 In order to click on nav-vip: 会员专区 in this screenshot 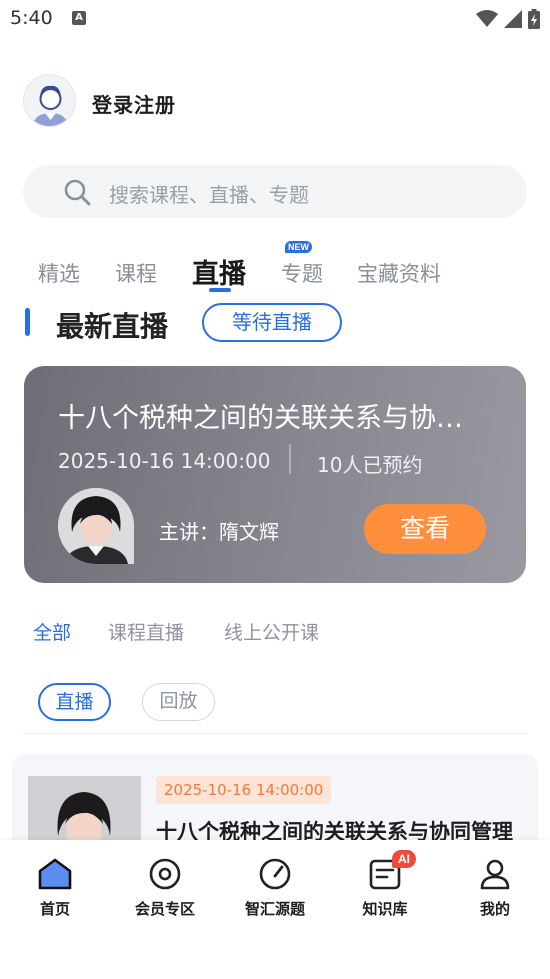, I will do `click(165, 887)`.